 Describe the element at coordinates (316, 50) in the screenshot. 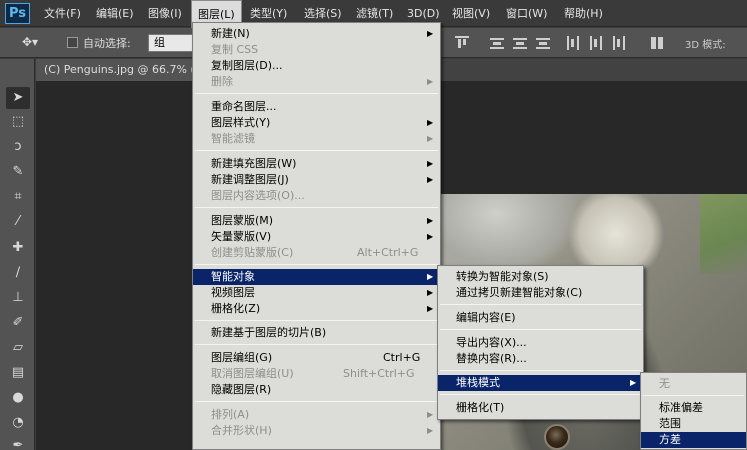

I see `layer-menu-item-copy-css: 复制 CSS` at that location.